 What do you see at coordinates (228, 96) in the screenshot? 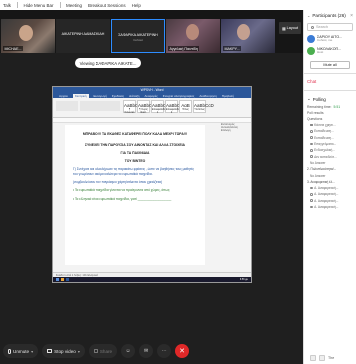
I see `ribbon-tab: Προβολή` at bounding box center [228, 96].